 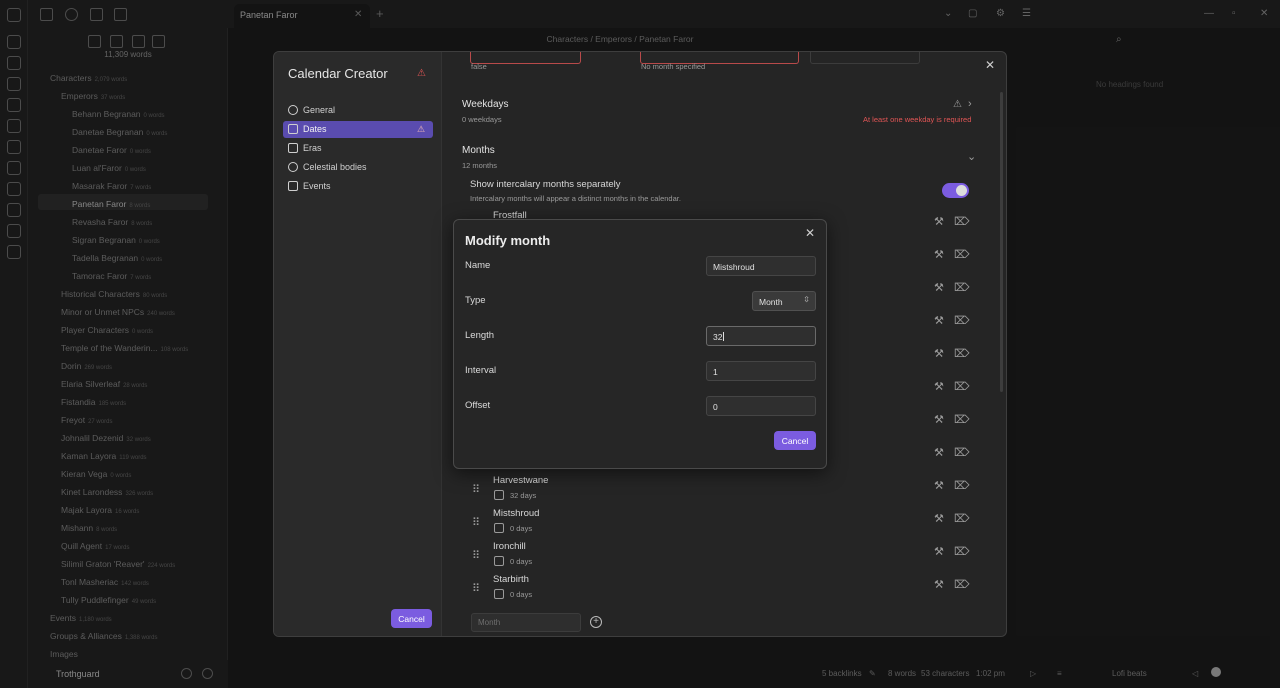 I want to click on scrollbar, so click(x=1001, y=242).